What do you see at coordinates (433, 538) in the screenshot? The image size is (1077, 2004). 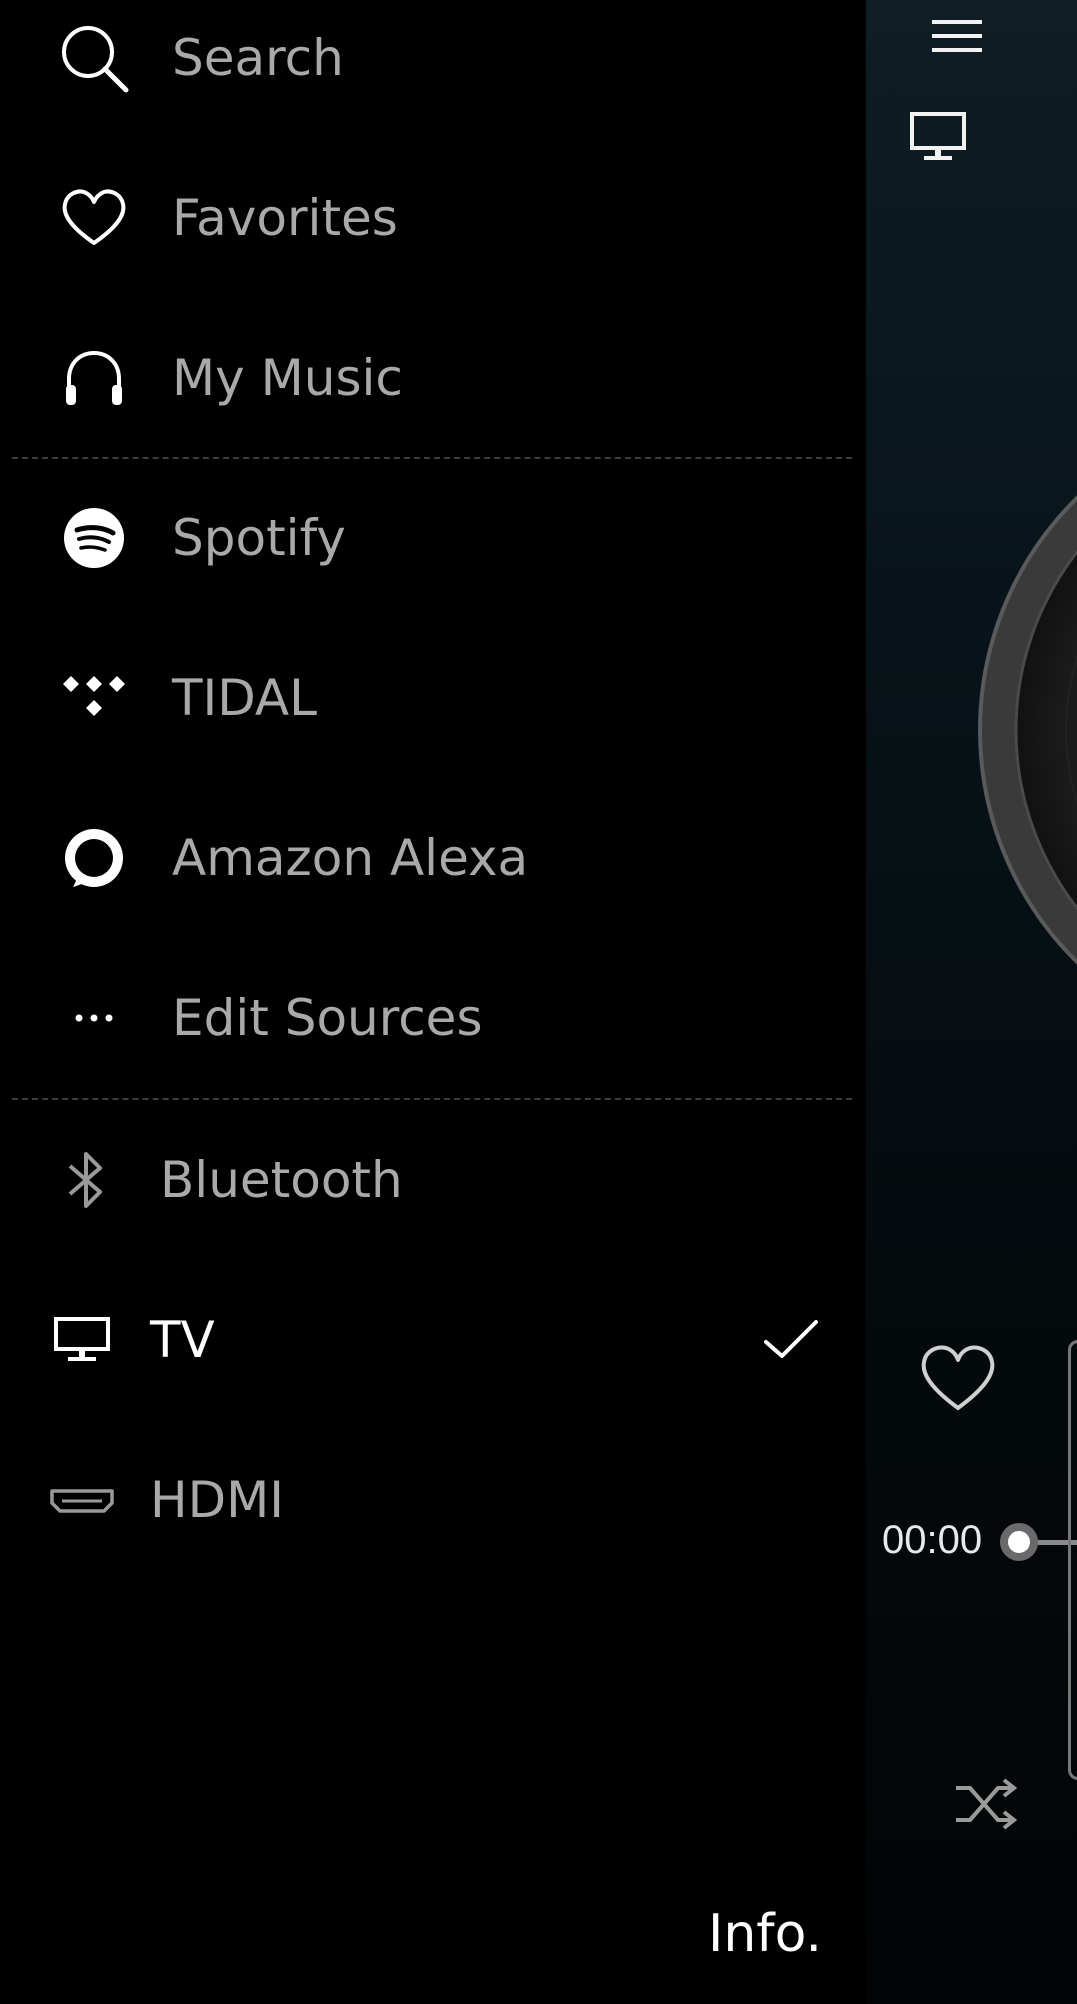 I see `drawer-item-spotify: Spotify` at bounding box center [433, 538].